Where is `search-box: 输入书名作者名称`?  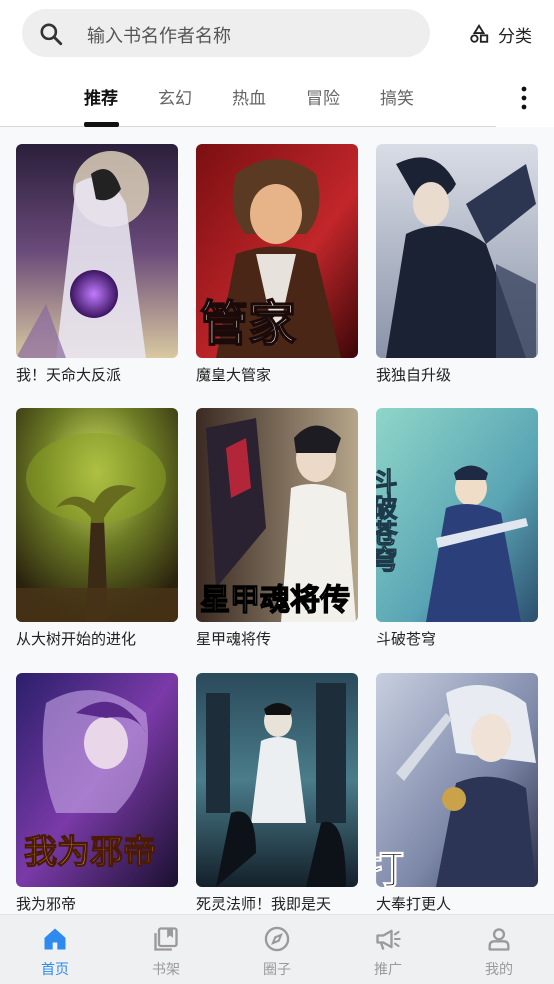 search-box: 输入书名作者名称 is located at coordinates (226, 33).